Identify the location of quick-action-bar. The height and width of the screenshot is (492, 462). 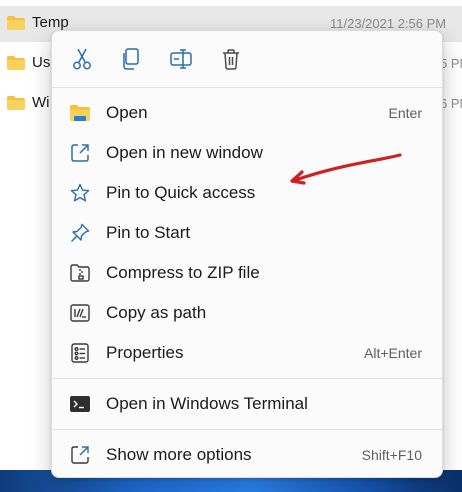
(247, 59).